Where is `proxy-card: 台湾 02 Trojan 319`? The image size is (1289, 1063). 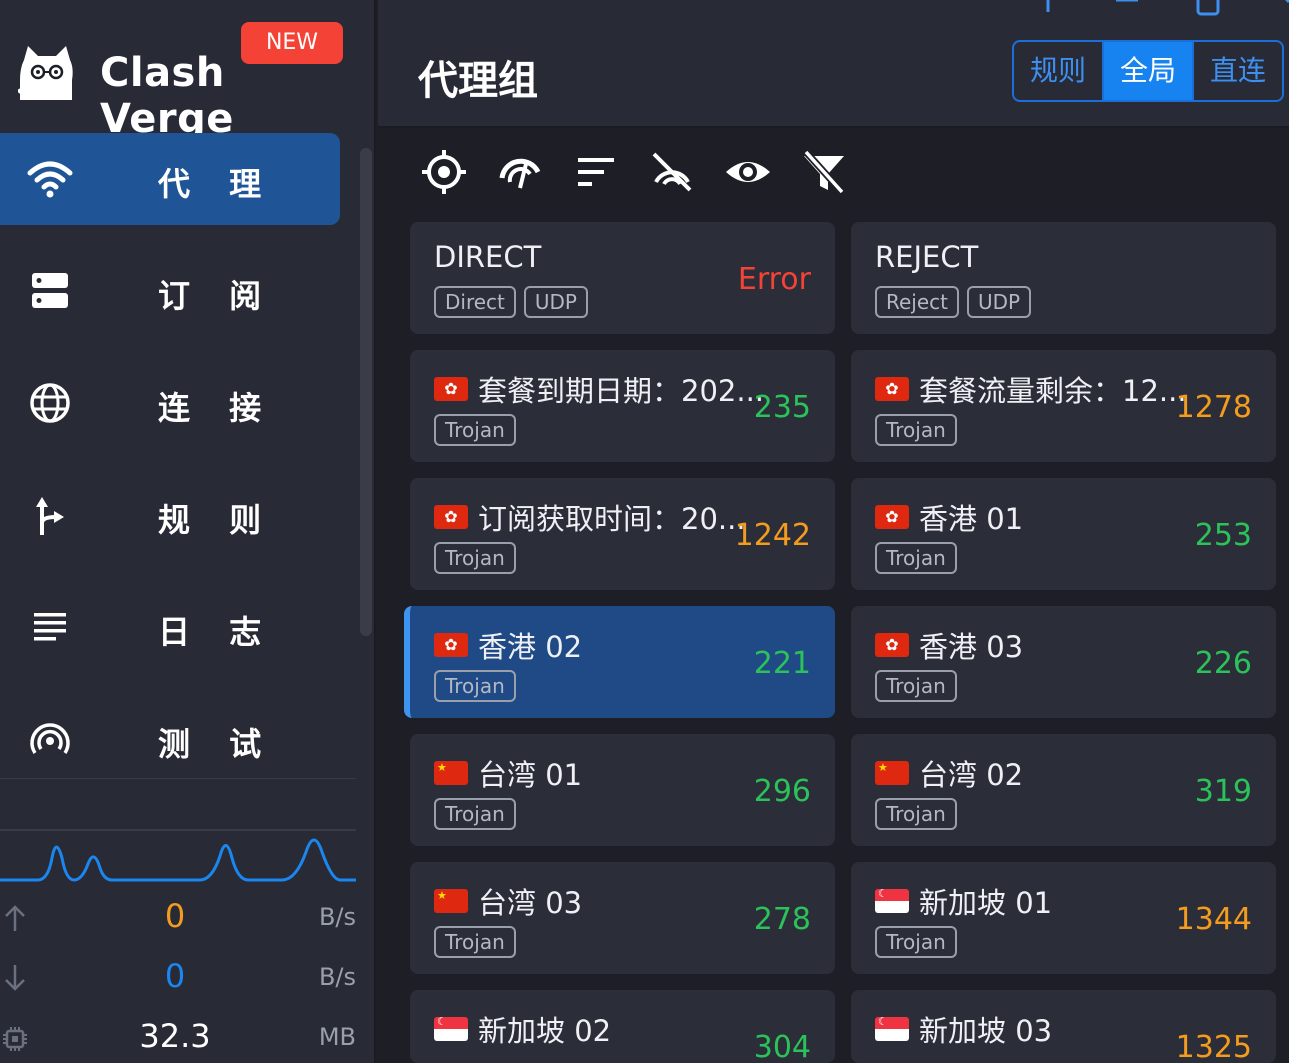
proxy-card: 台湾 02 Trojan 319 is located at coordinates (1063, 790).